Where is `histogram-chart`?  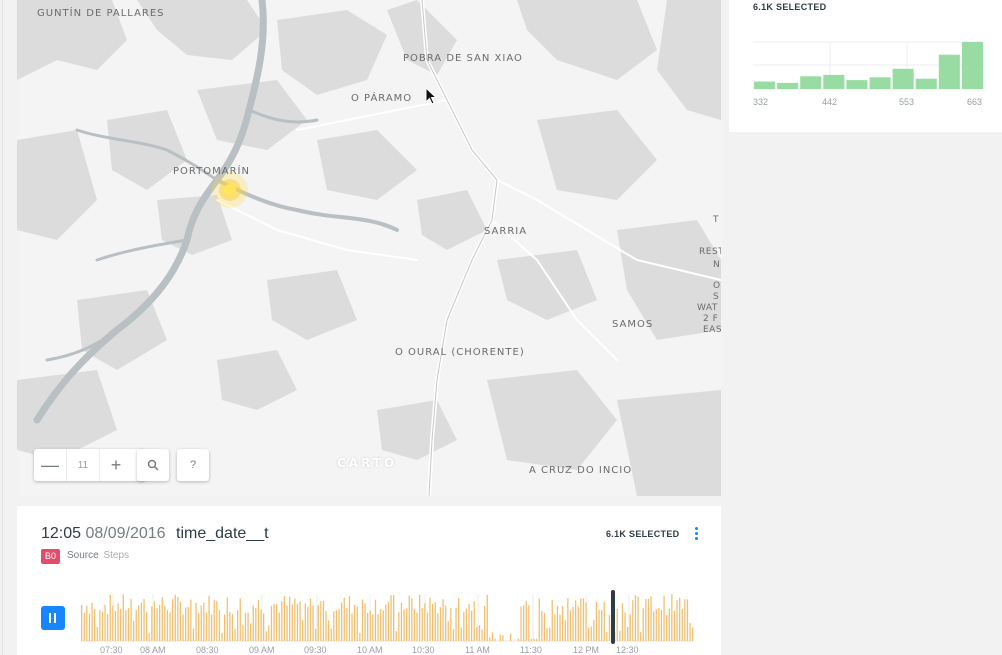
histogram-chart is located at coordinates (865, 66).